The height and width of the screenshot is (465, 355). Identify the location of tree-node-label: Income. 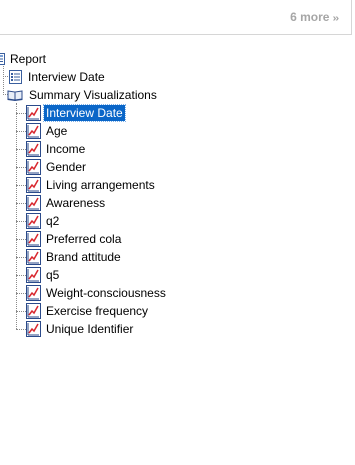
(66, 149).